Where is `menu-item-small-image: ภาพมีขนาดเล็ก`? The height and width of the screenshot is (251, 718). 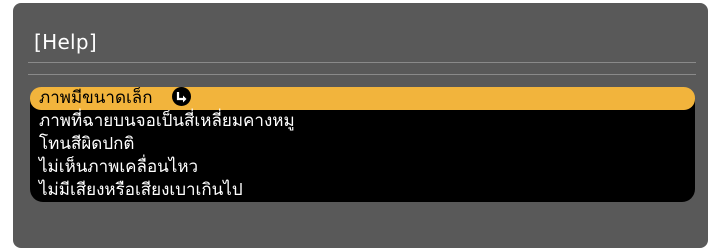 menu-item-small-image: ภาพมีขนาดเล็ก is located at coordinates (362, 98).